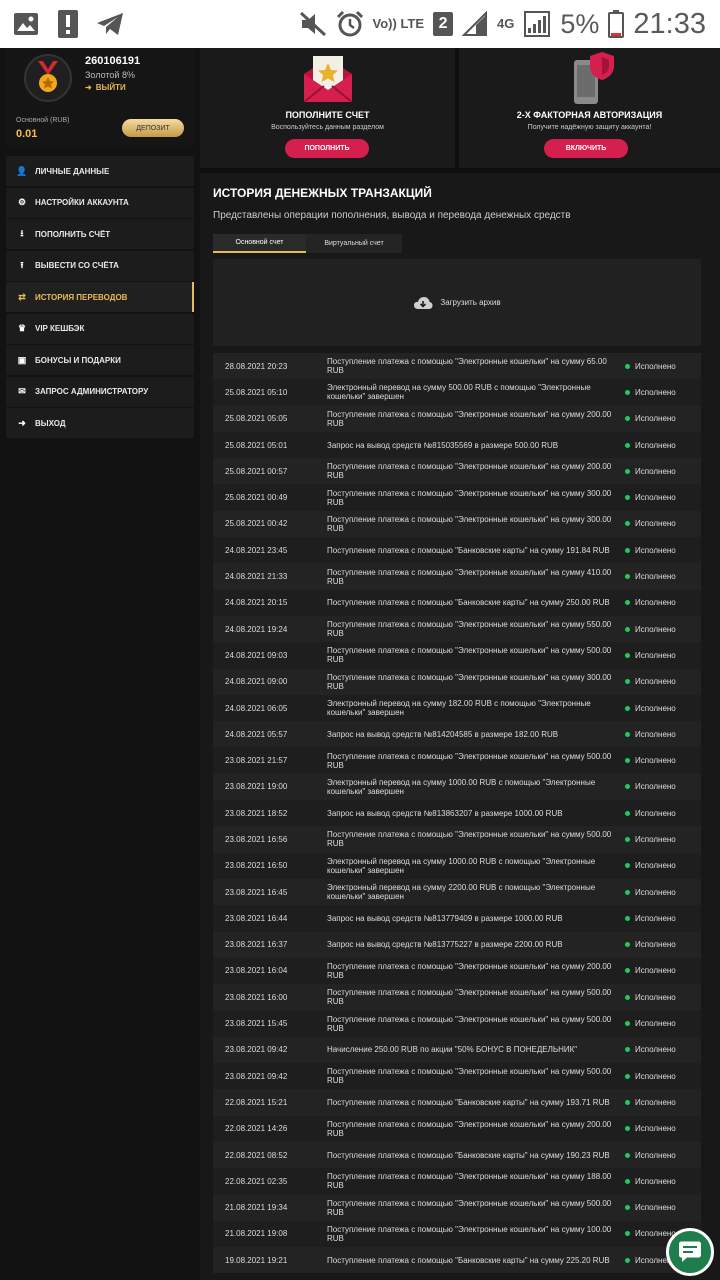 This screenshot has width=720, height=1280. Describe the element at coordinates (256, 419) in the screenshot. I see `transaction-date: 25.08.2021 05:05` at that location.